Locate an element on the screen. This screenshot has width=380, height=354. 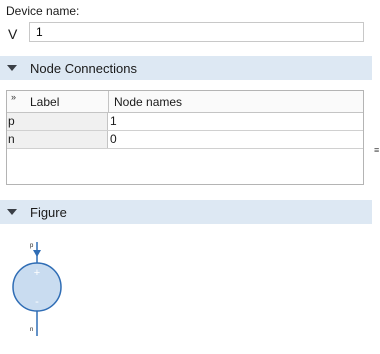
table-row: p 1 is located at coordinates (185, 122).